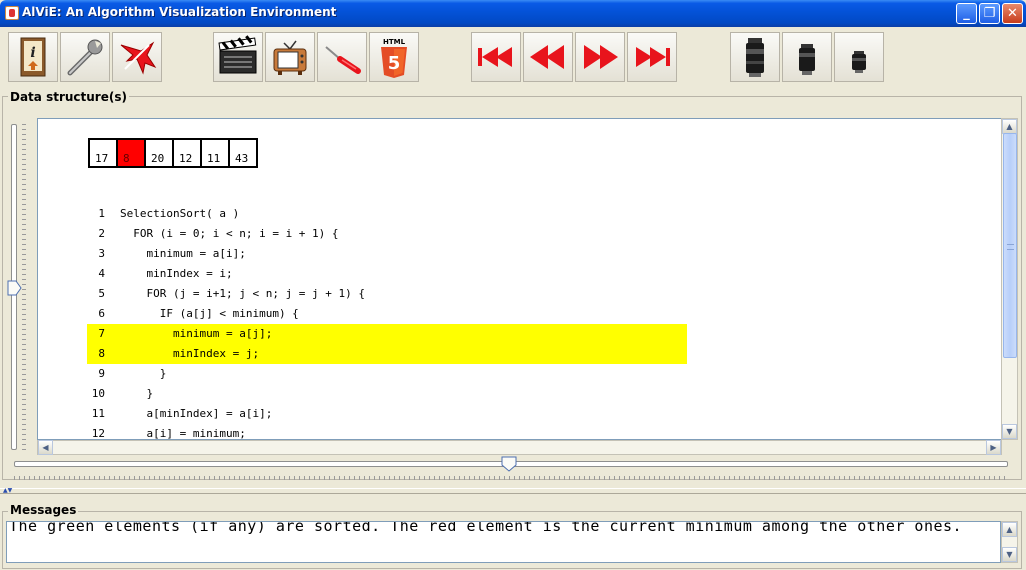 The height and width of the screenshot is (570, 1026). What do you see at coordinates (102, 158) in the screenshot?
I see `array-cell-value: 17` at bounding box center [102, 158].